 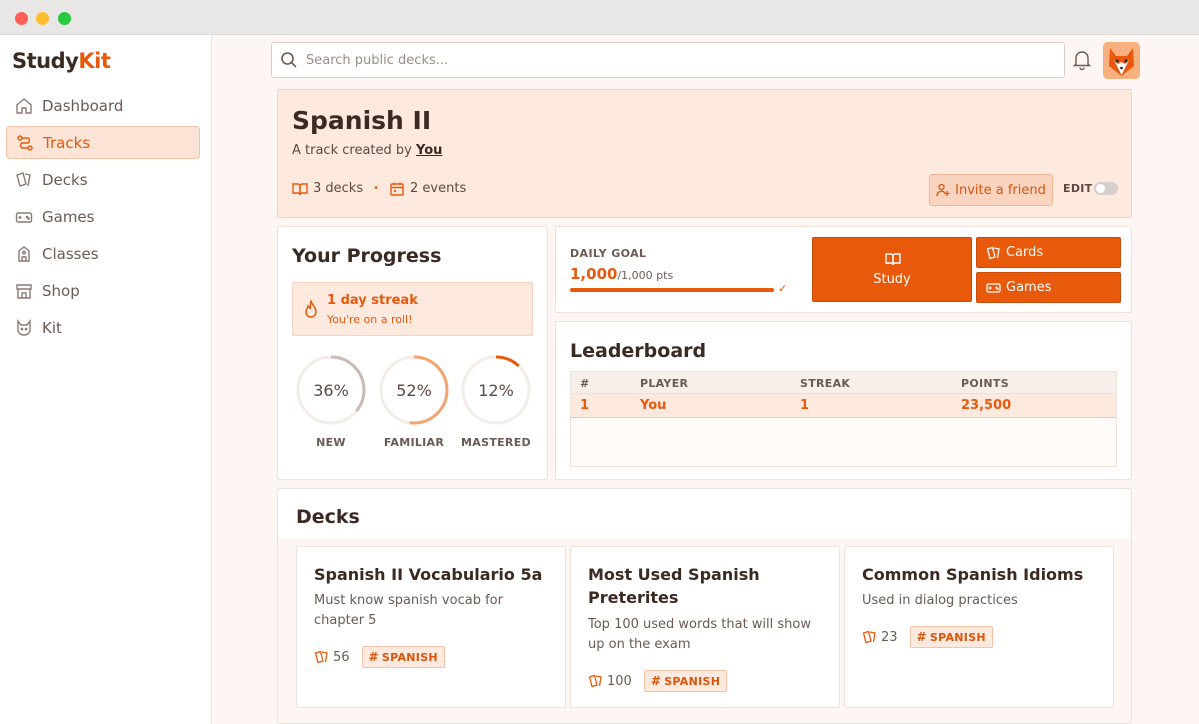 What do you see at coordinates (1082, 60) in the screenshot?
I see `notification-bell-icon` at bounding box center [1082, 60].